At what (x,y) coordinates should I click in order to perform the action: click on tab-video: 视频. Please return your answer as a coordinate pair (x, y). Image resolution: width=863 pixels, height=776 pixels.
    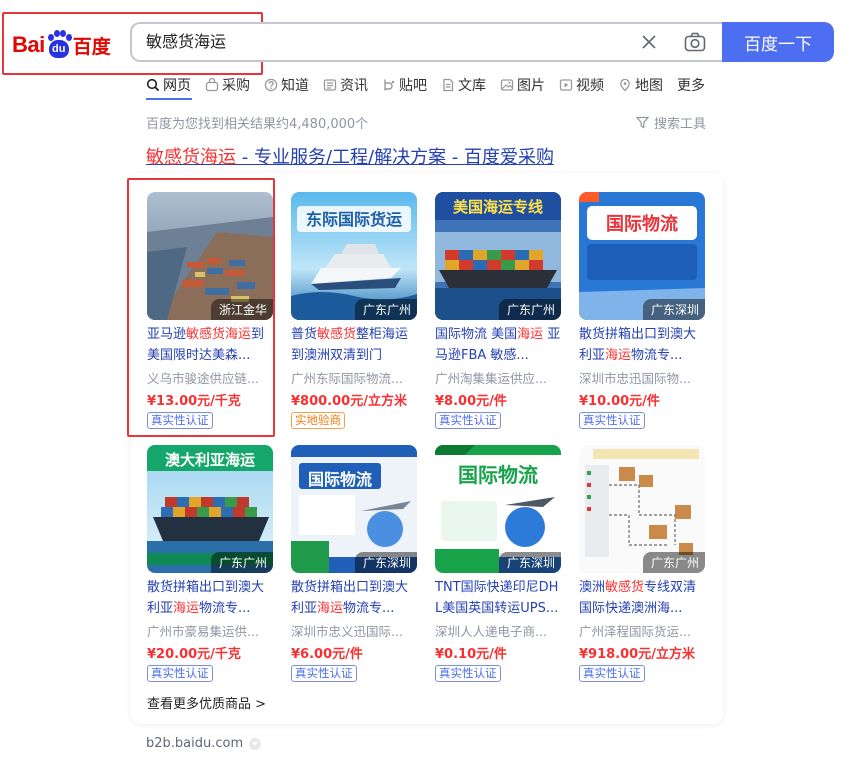
    Looking at the image, I should click on (581, 85).